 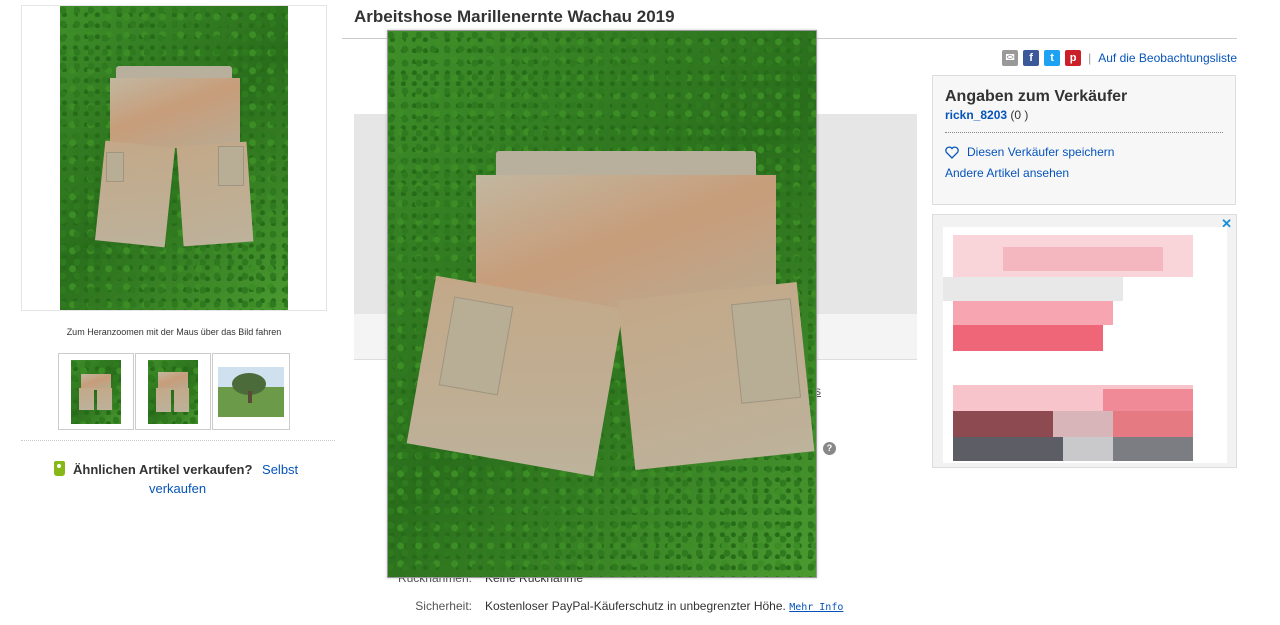 I want to click on shorts-side-thumbnail, so click(x=173, y=391).